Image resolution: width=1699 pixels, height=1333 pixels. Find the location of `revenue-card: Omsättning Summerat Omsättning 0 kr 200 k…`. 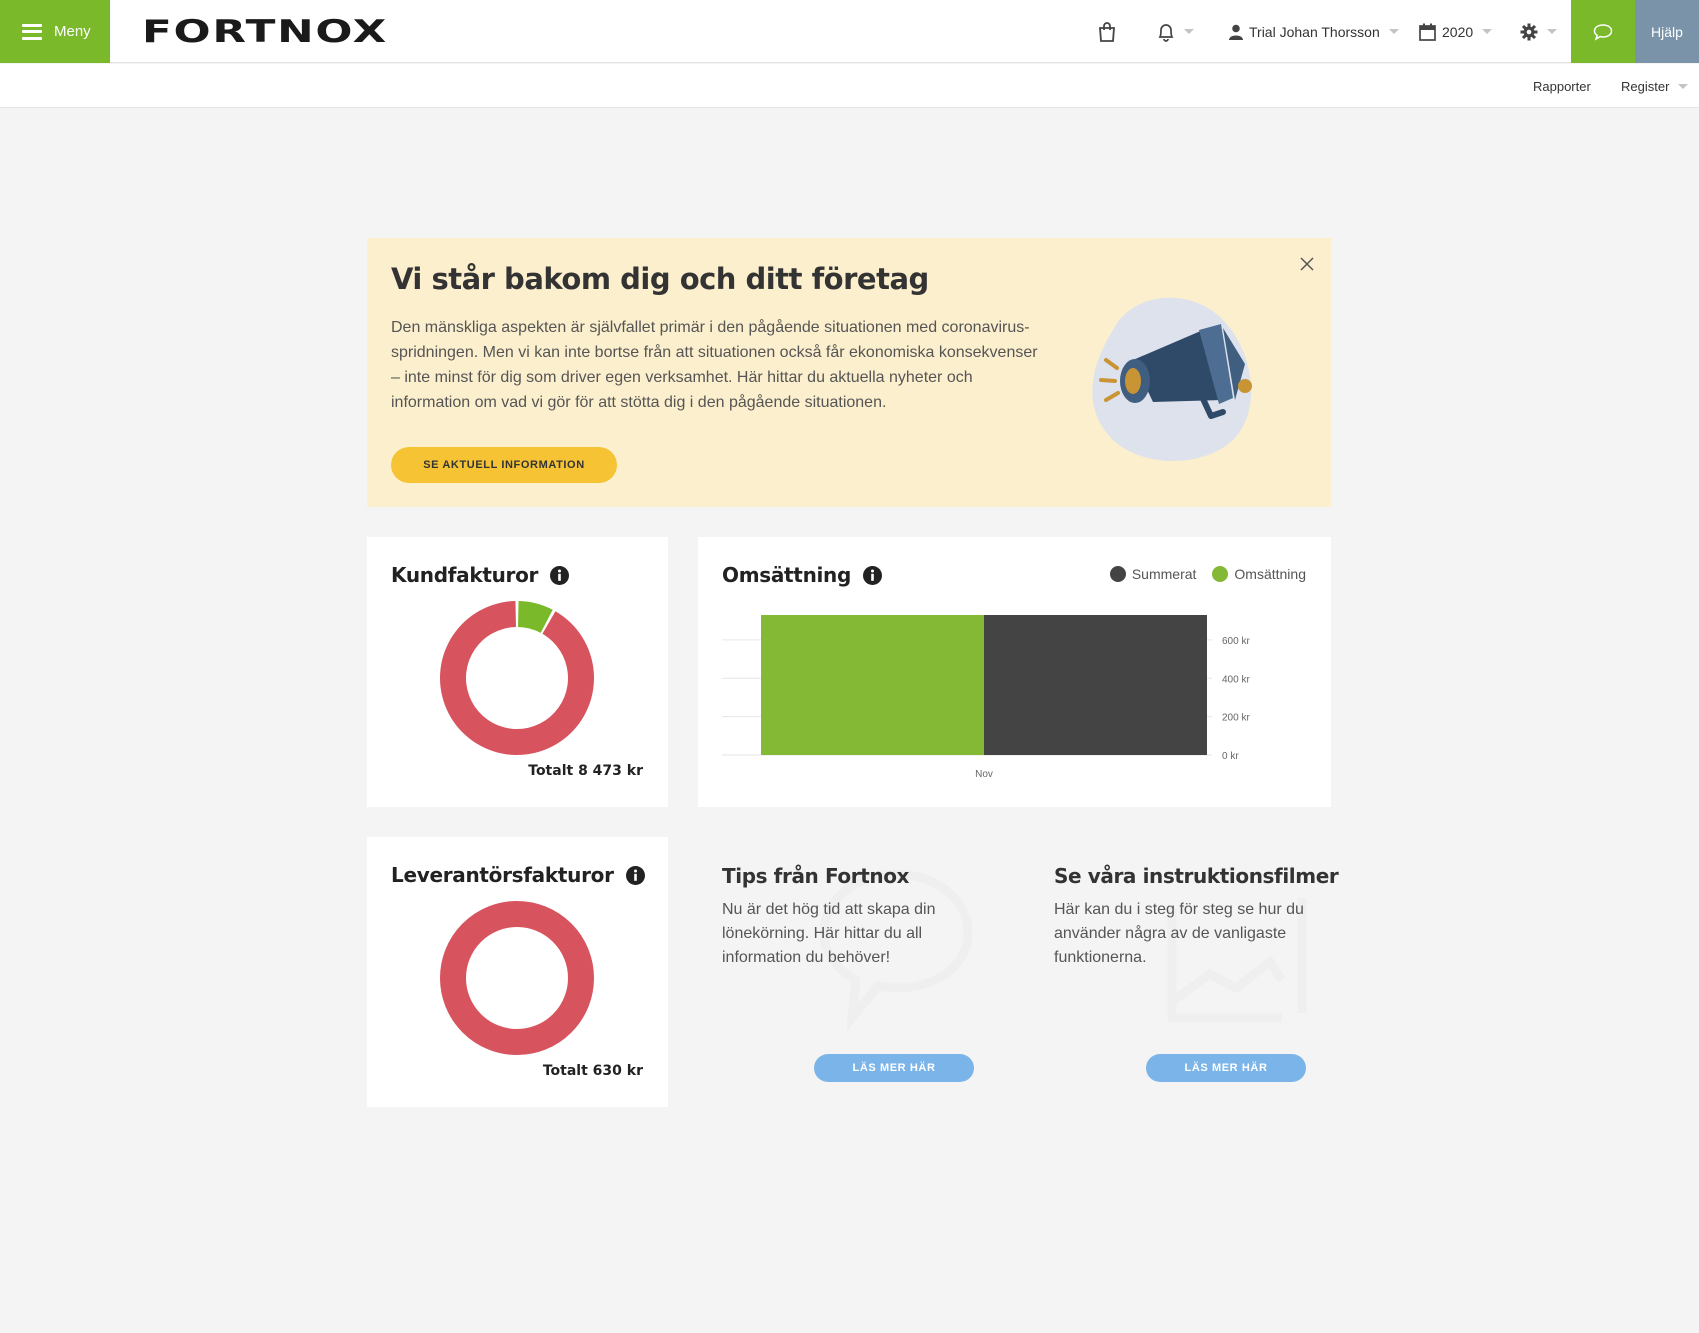

revenue-card: Omsättning Summerat Omsättning 0 kr 200 k… is located at coordinates (1014, 672).